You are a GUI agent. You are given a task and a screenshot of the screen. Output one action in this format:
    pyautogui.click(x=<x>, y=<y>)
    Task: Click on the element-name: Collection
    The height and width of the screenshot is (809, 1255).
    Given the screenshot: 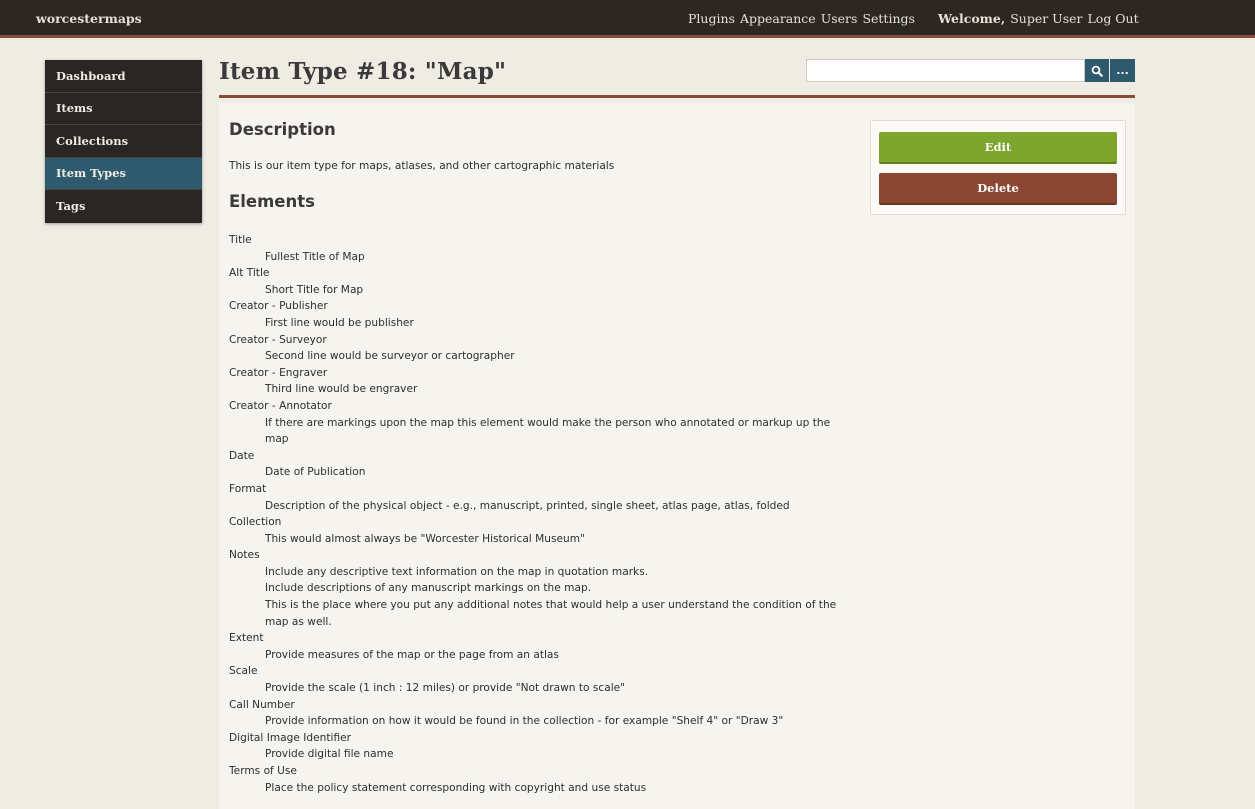 What is the action you would take?
    pyautogui.click(x=255, y=522)
    